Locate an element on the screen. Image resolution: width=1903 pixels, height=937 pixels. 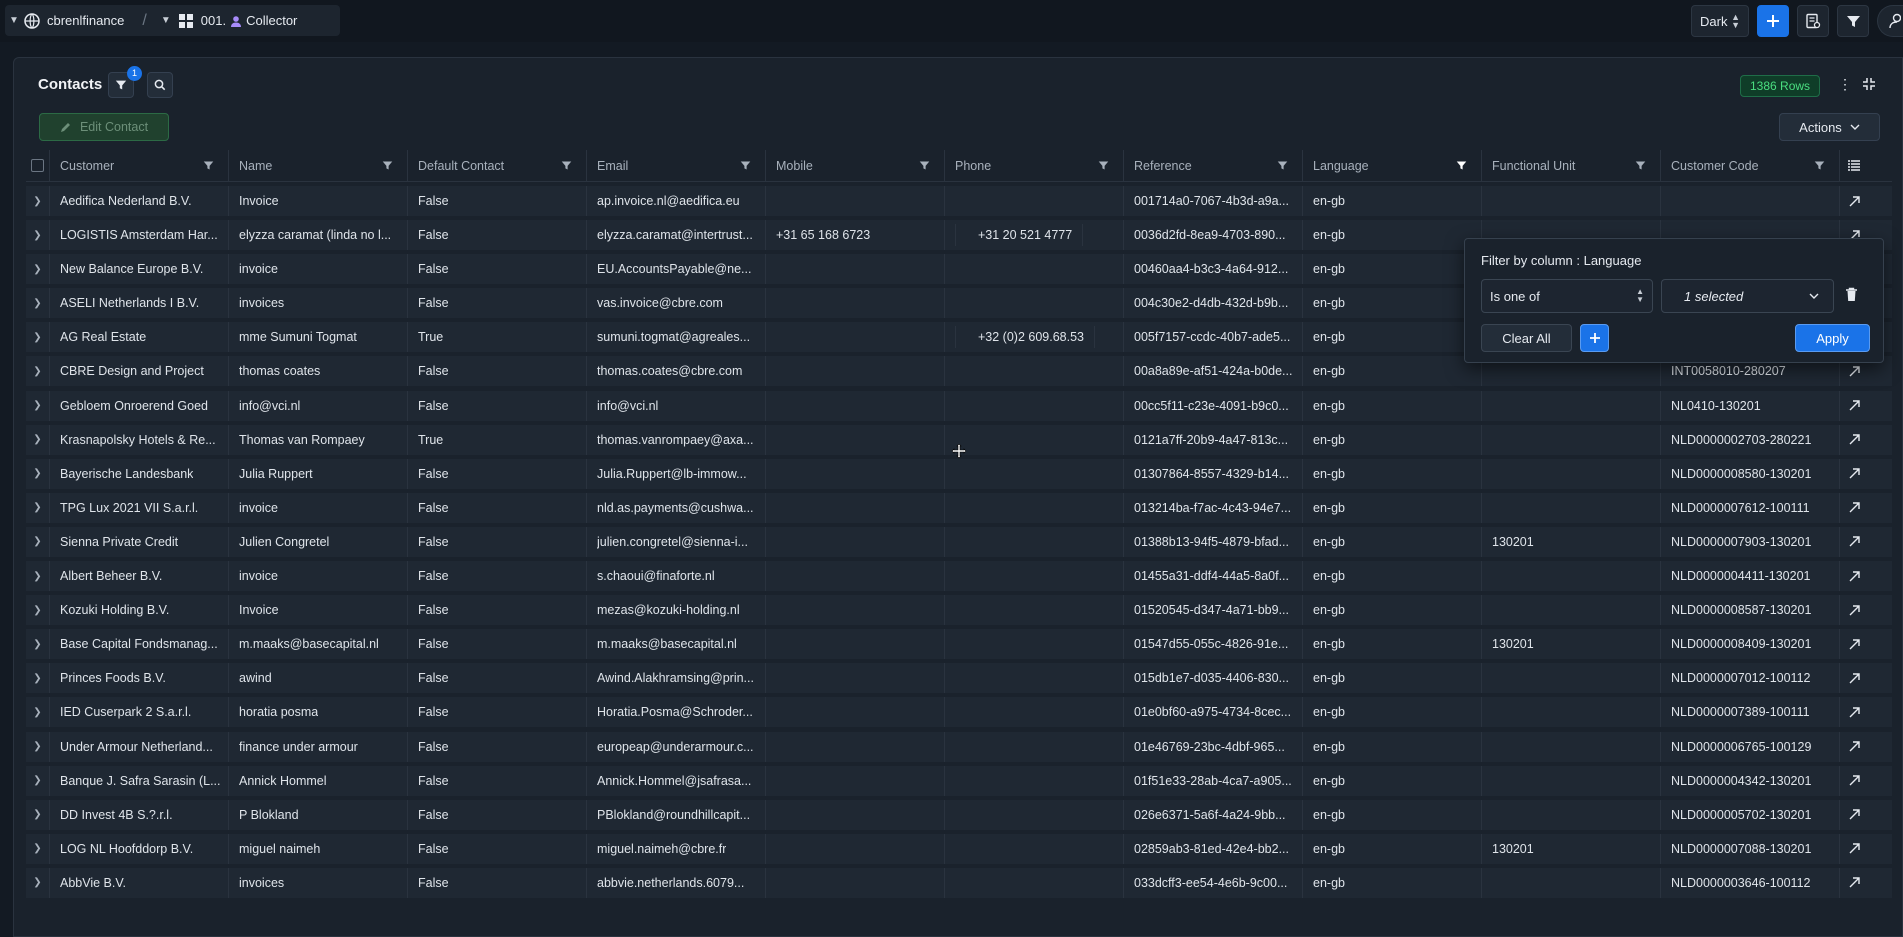
column-header-functional-unit: Functional Unit is located at coordinates (1571, 165).